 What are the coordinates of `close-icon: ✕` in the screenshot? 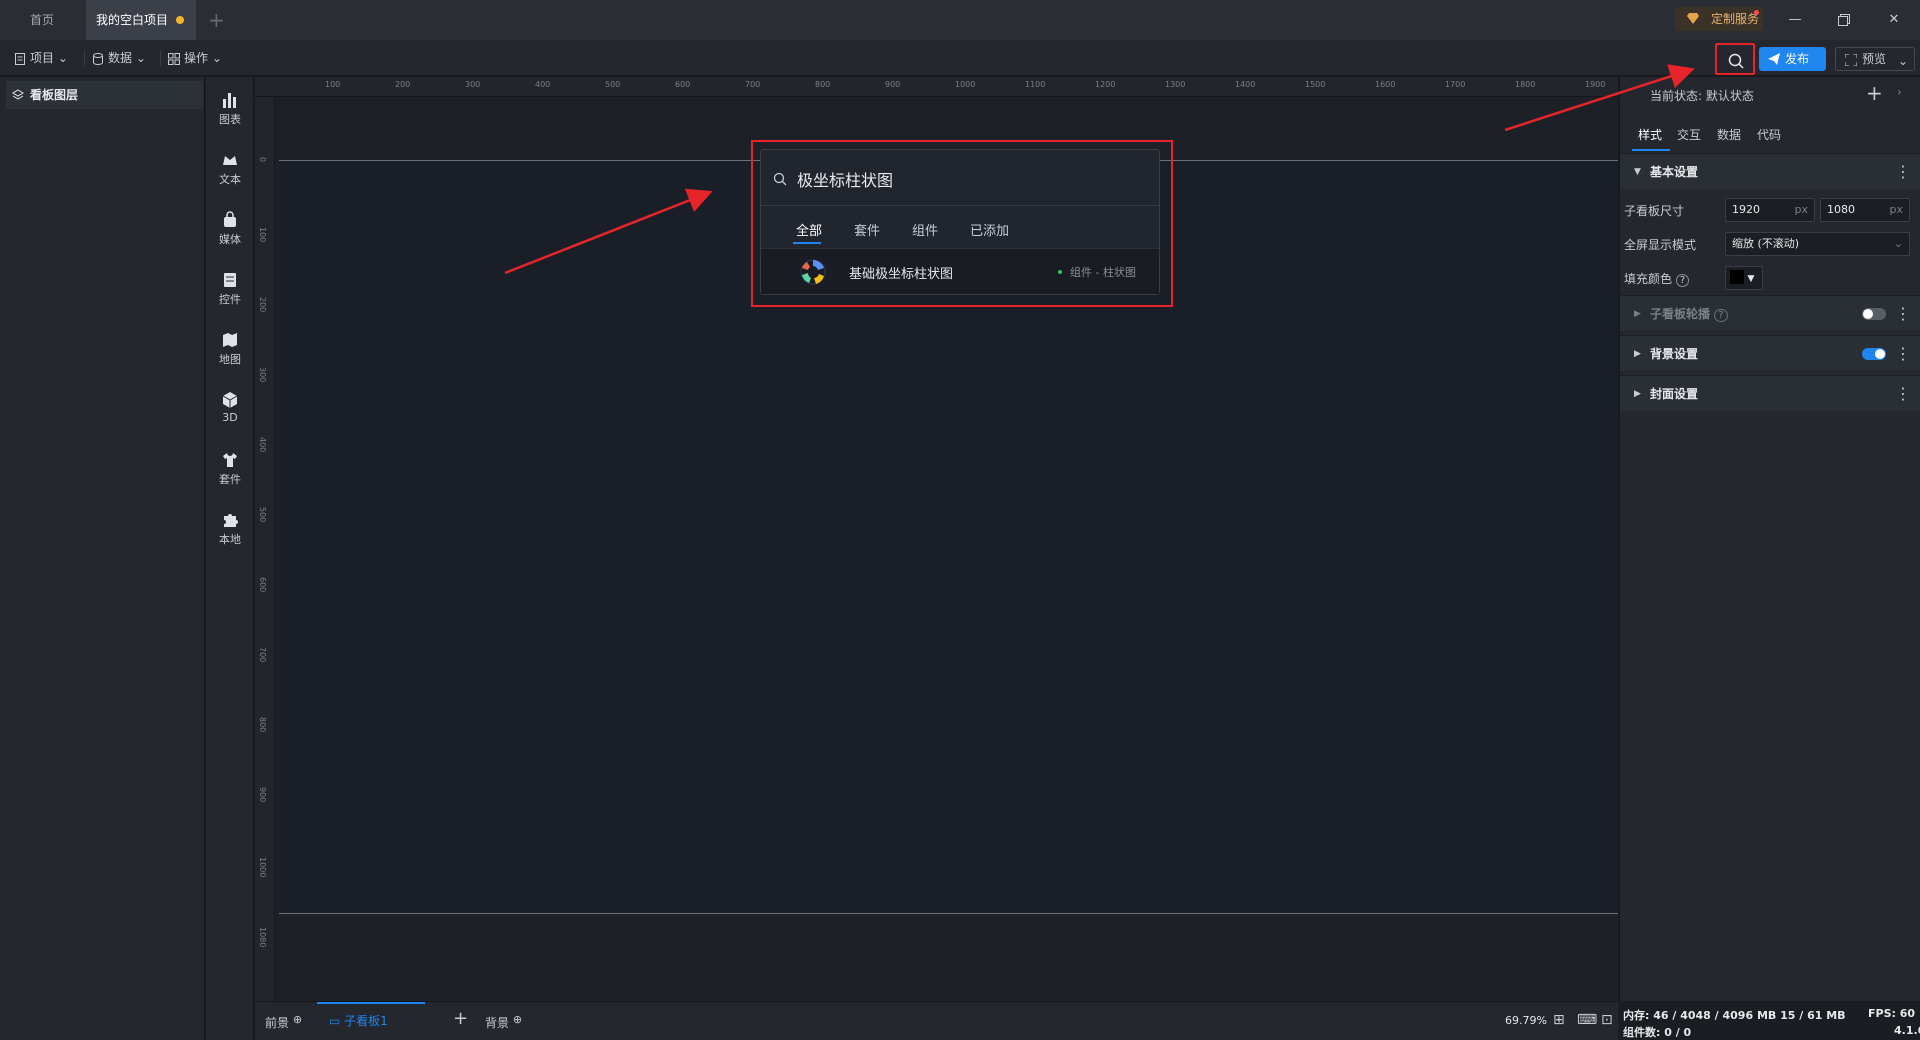 It's located at (1894, 20).